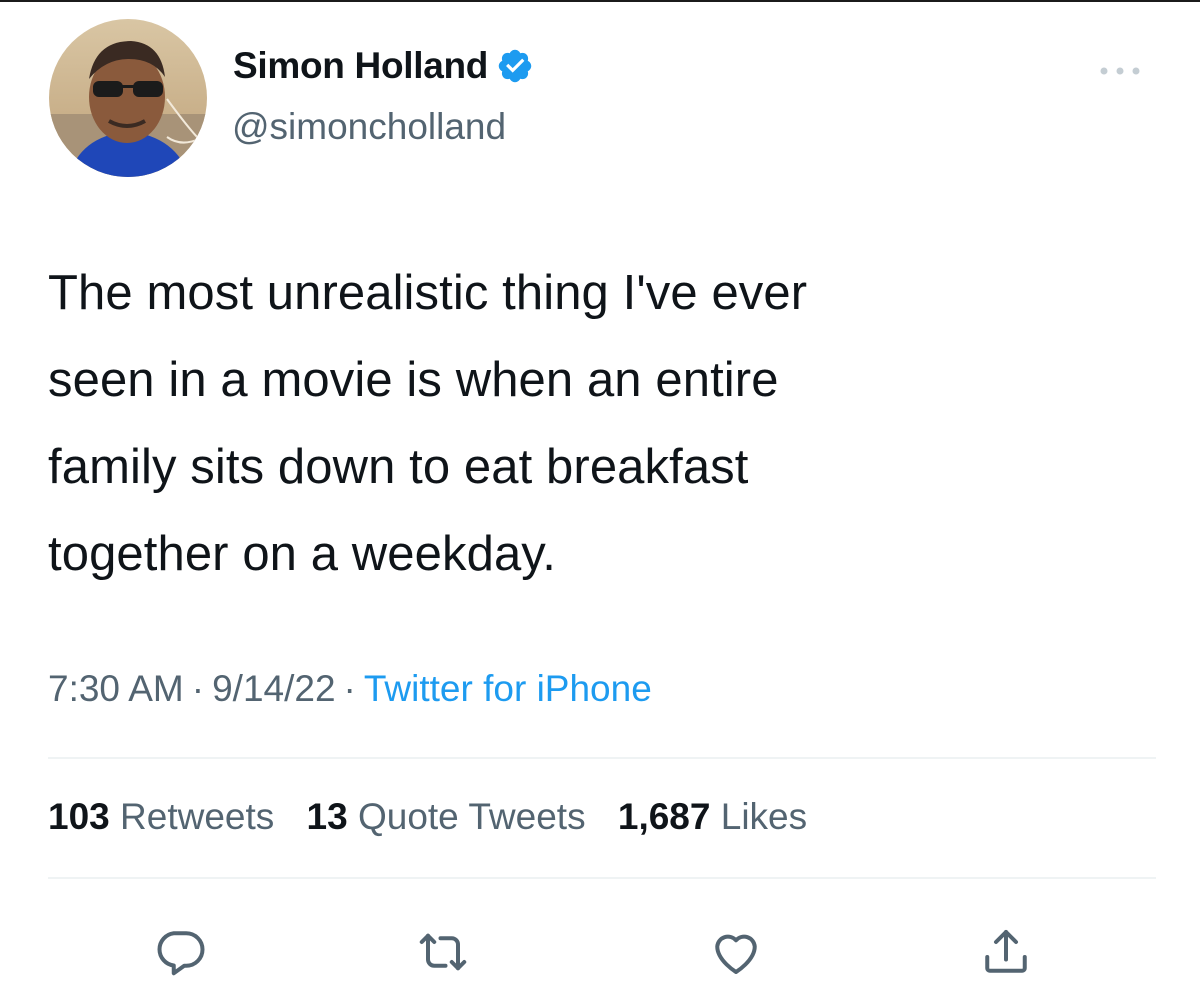 This screenshot has width=1200, height=985. Describe the element at coordinates (302, 554) in the screenshot. I see `tweet-text-line: together on a weekday.` at that location.